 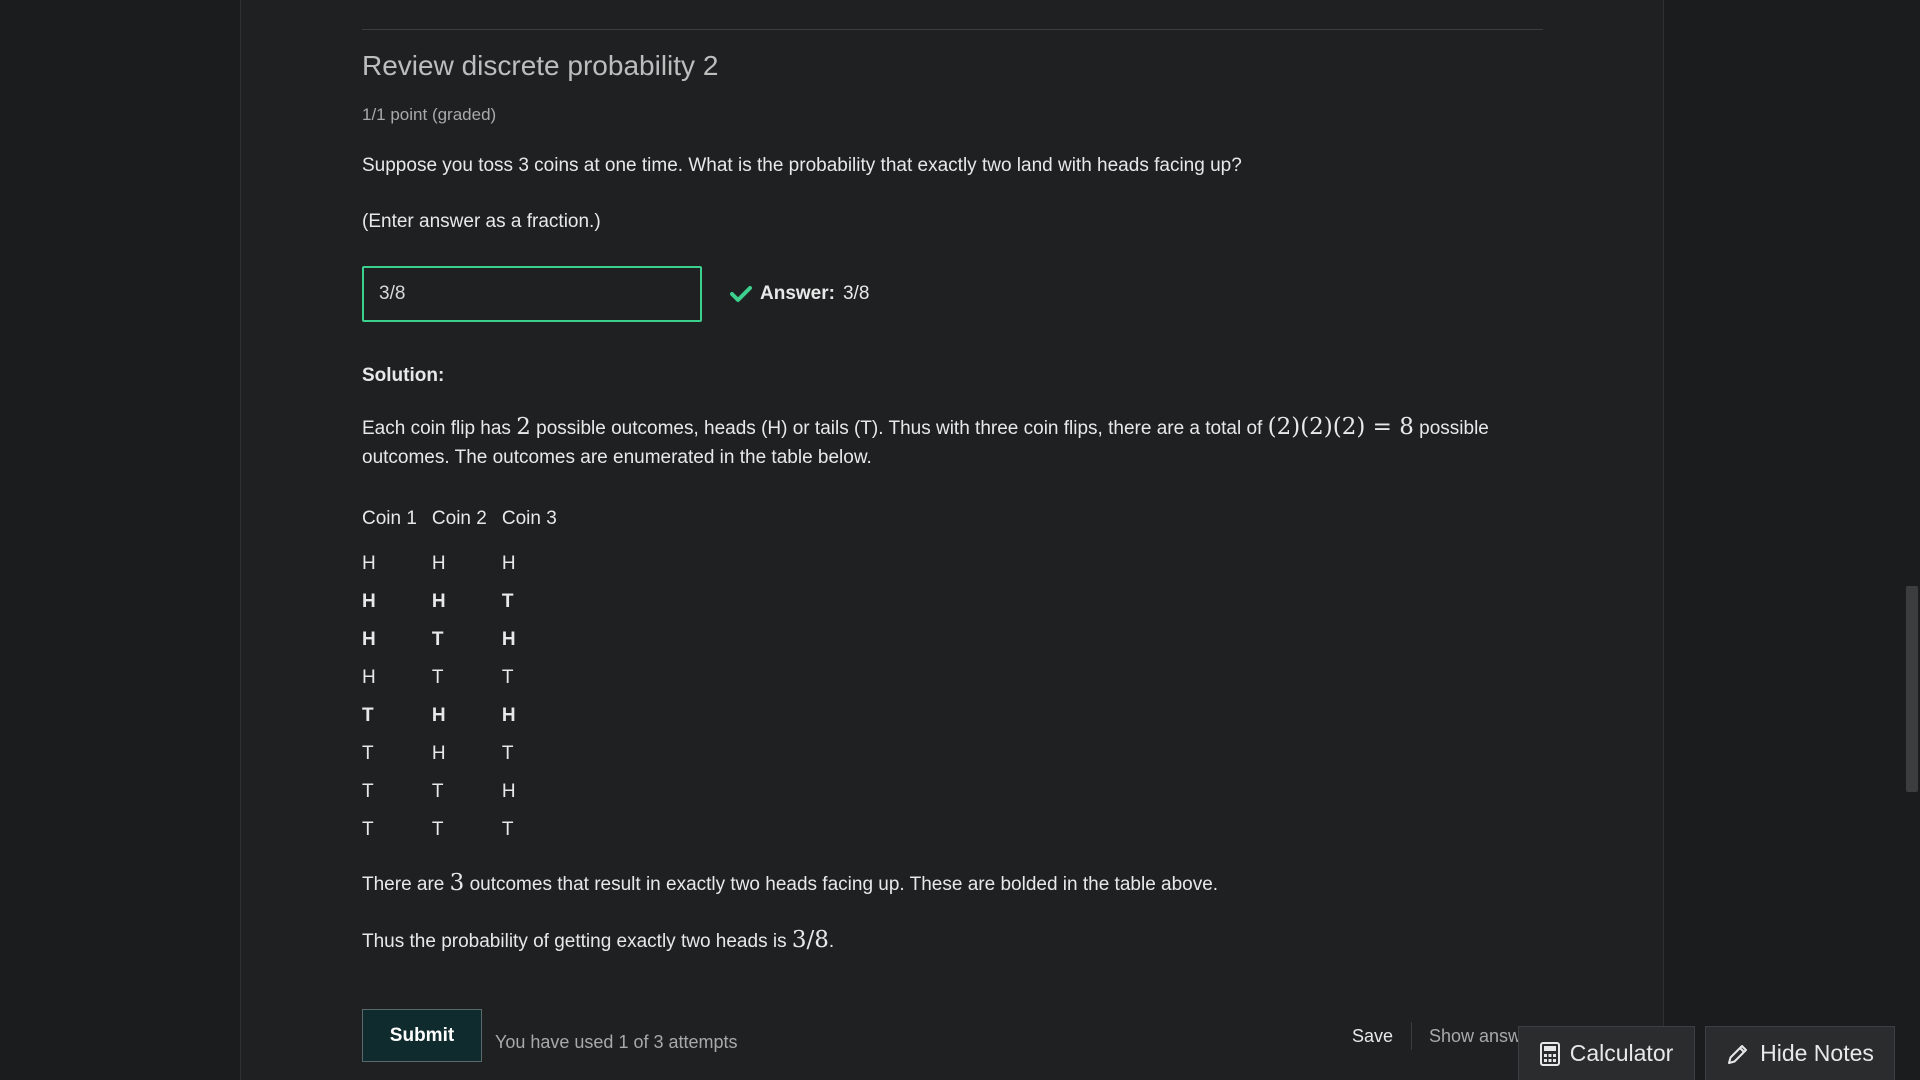 What do you see at coordinates (457, 883) in the screenshot?
I see `math-expression: 3` at bounding box center [457, 883].